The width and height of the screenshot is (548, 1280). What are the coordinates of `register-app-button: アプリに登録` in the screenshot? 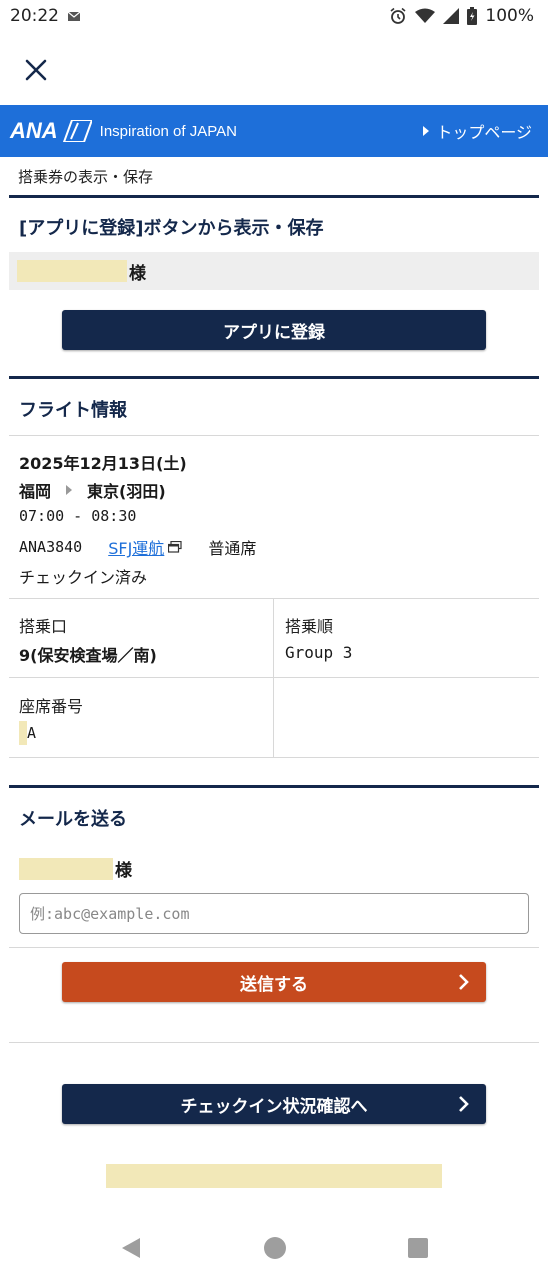 It's located at (274, 330).